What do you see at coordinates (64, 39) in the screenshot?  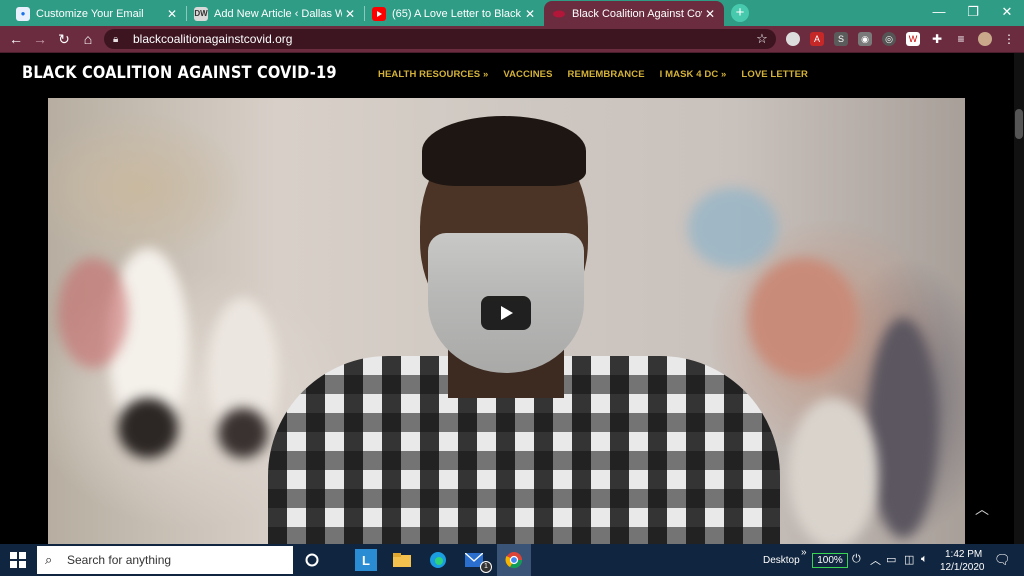 I see `reload-icon: ↻` at bounding box center [64, 39].